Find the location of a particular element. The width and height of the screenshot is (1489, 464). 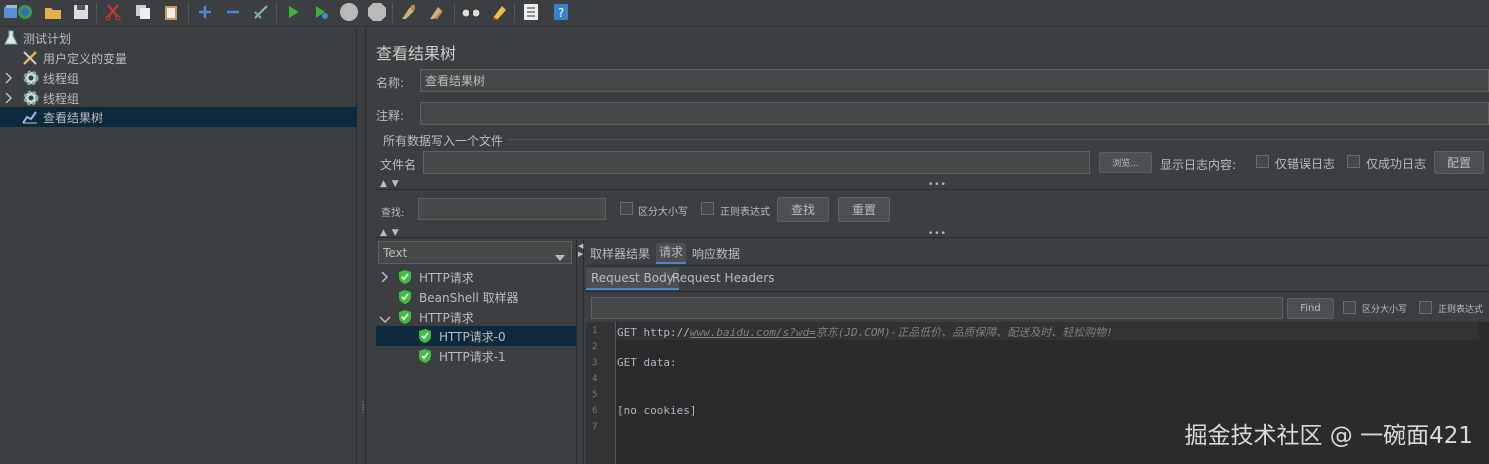

tree-item-thread-group-2: 线程组 is located at coordinates (178, 98).